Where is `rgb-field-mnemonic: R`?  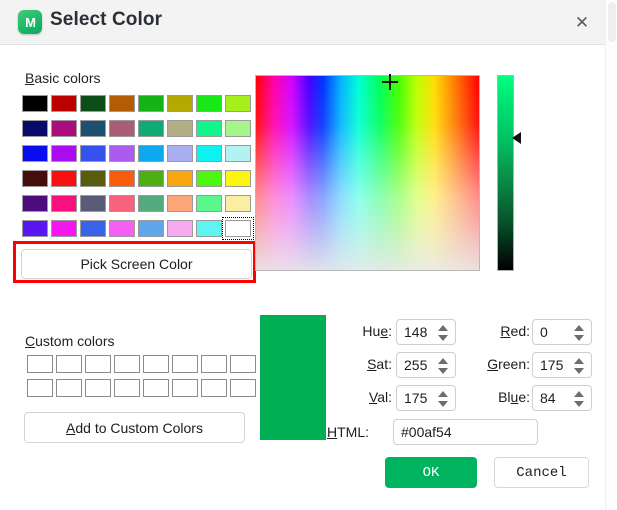
rgb-field-mnemonic: R is located at coordinates (505, 331).